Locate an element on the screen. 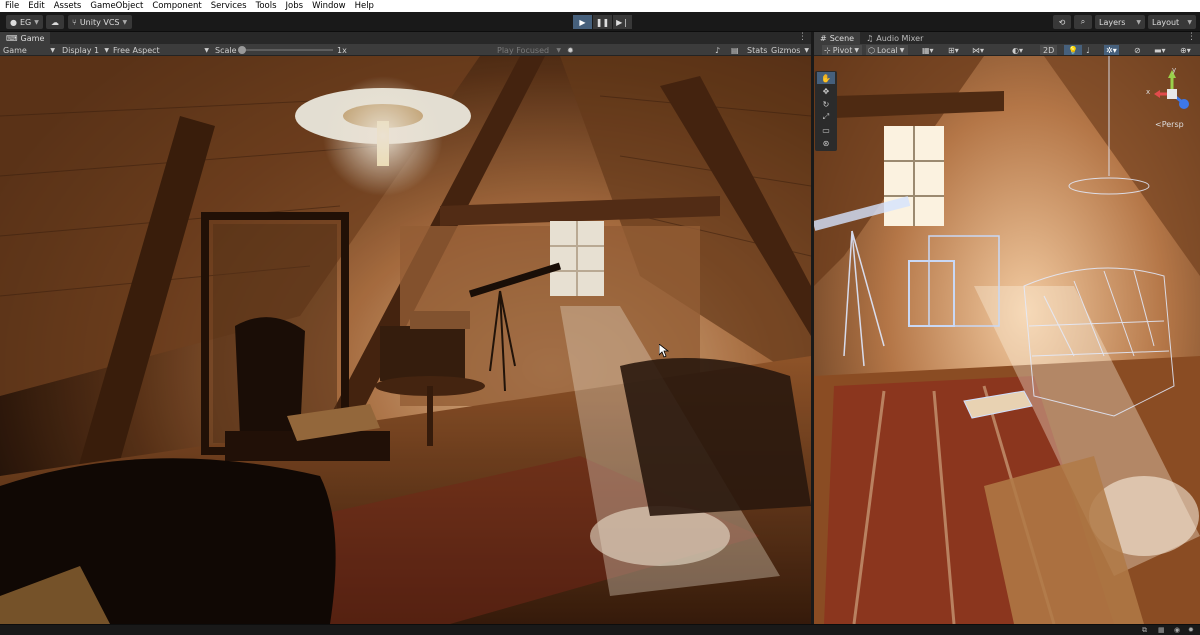 Image resolution: width=1200 pixels, height=635 pixels. menu-edit: Edit is located at coordinates (36, 6).